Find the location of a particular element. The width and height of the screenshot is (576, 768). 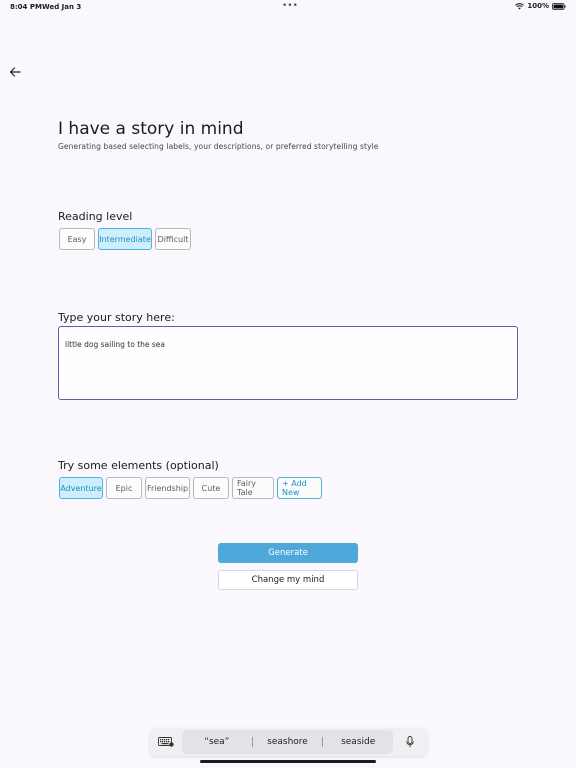

suggestion-item: seaside is located at coordinates (358, 742).